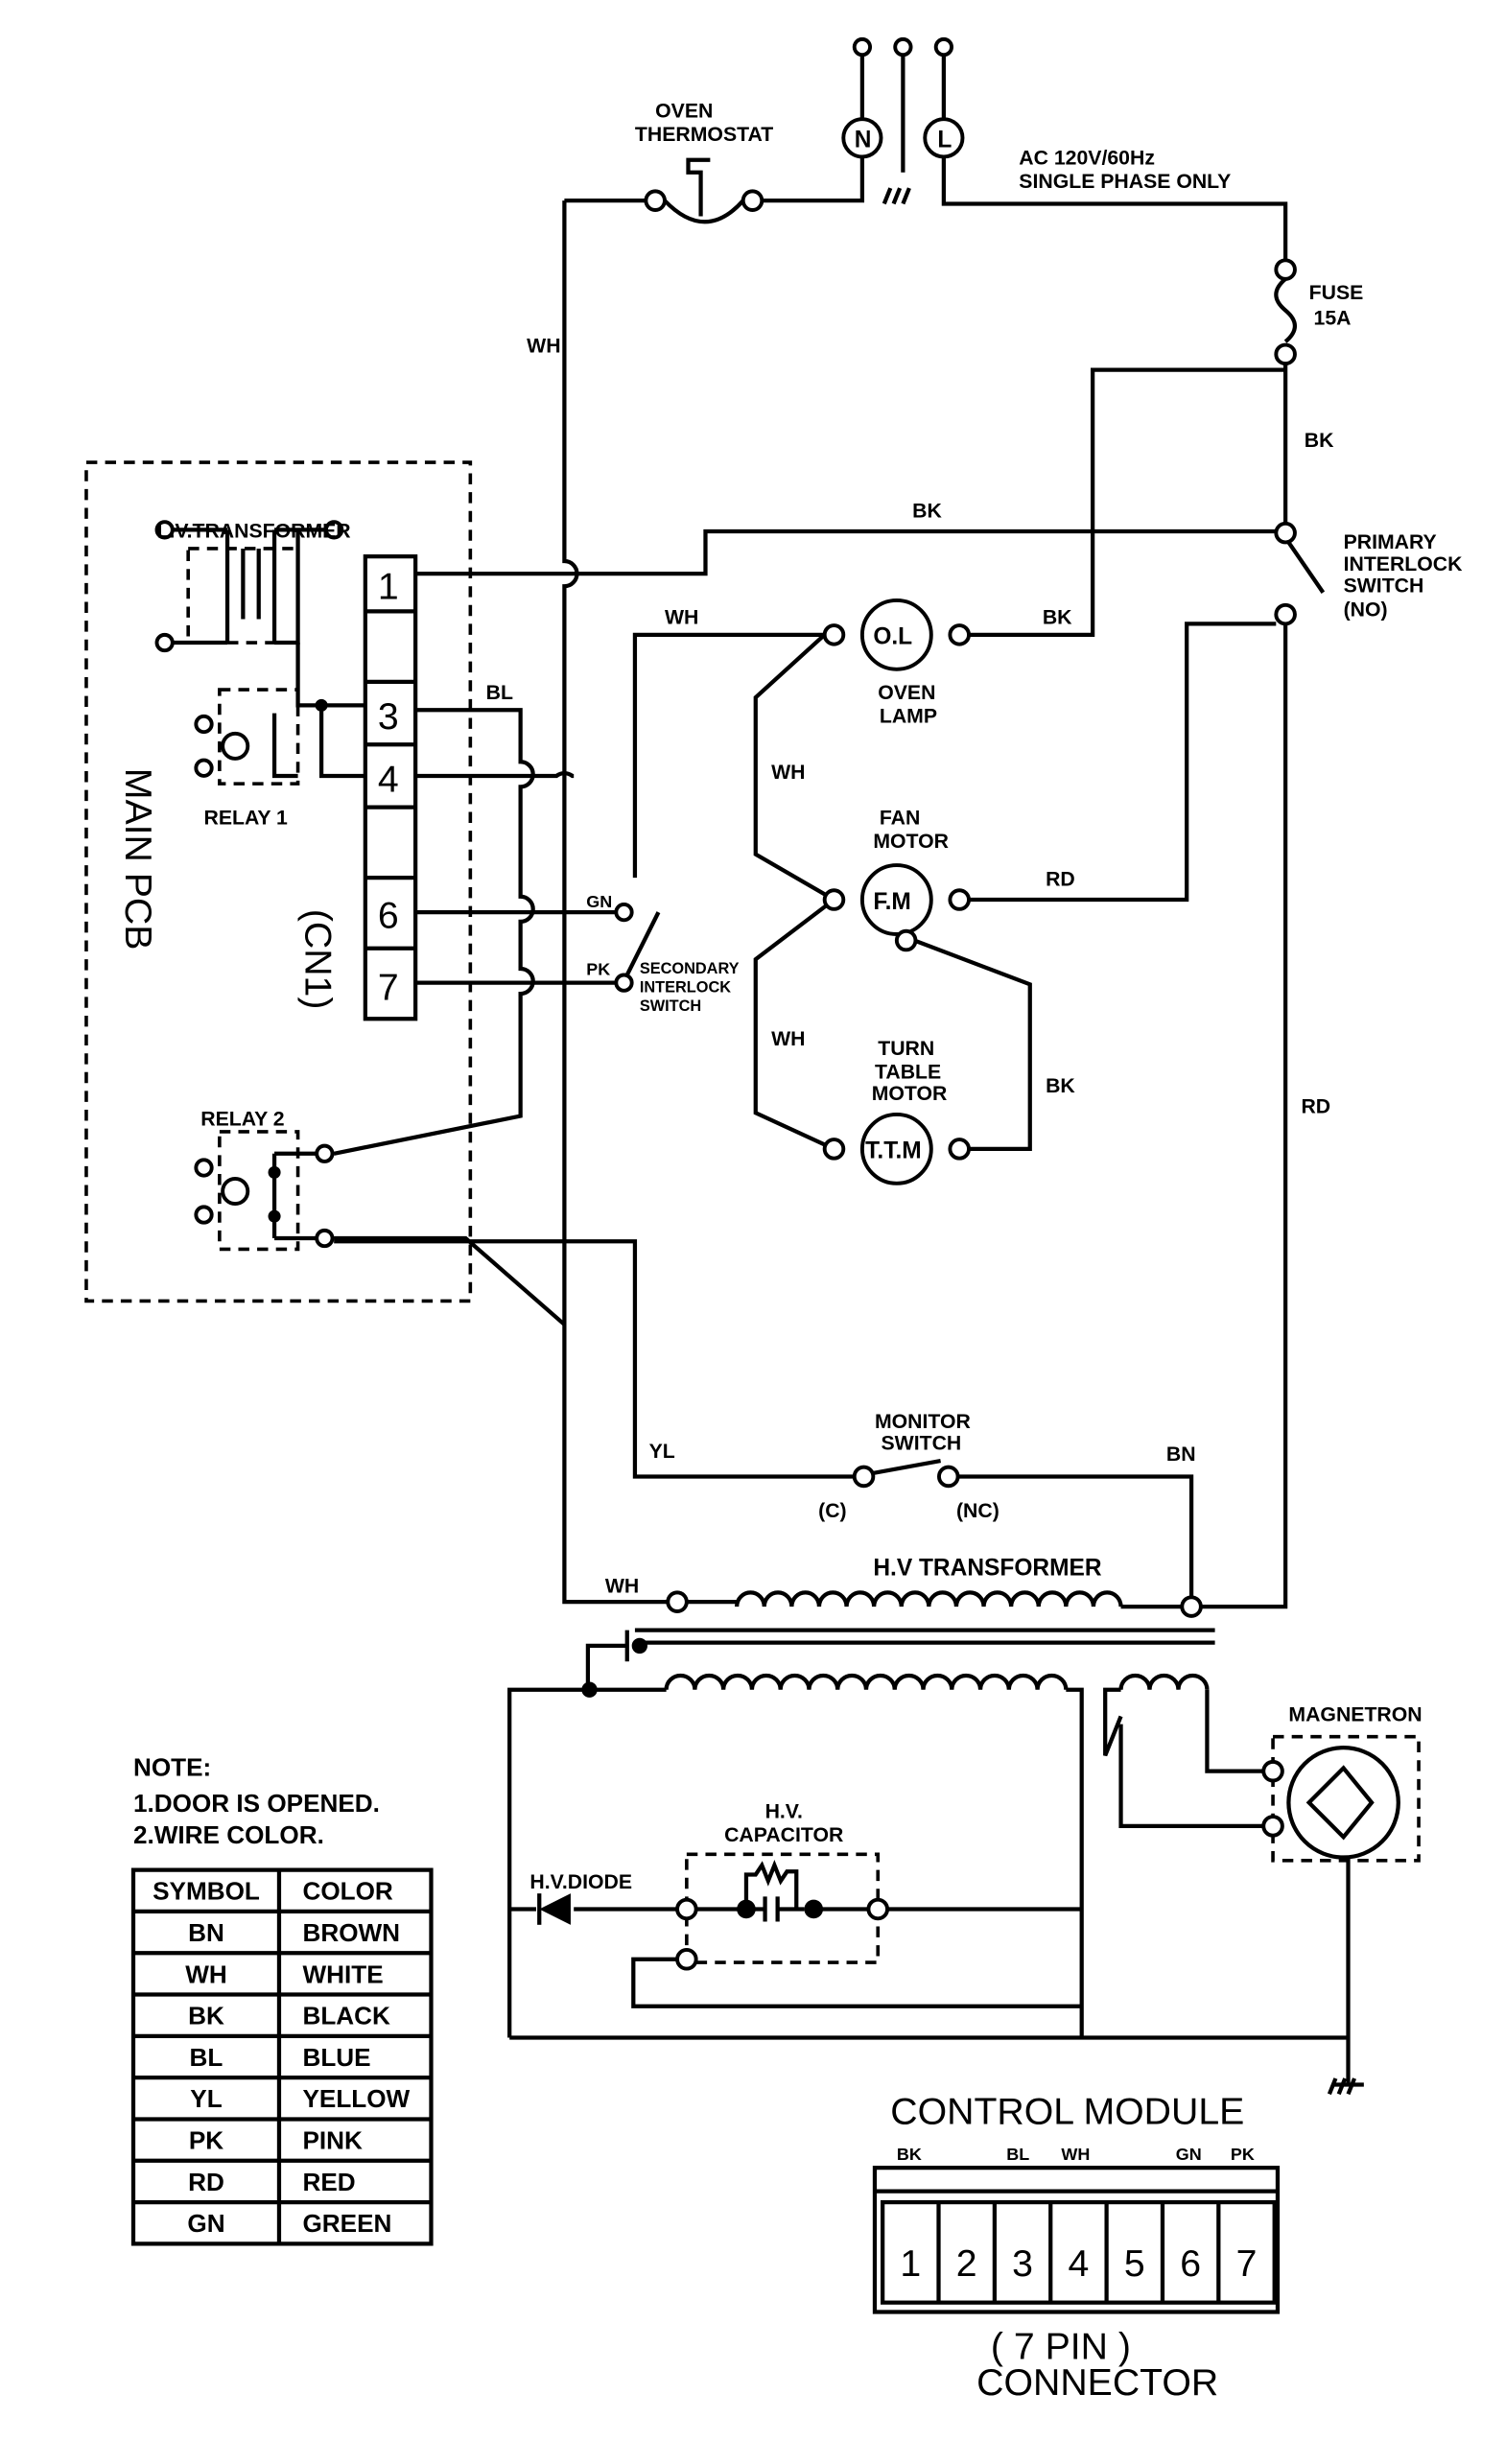 The width and height of the screenshot is (1505, 2464). Describe the element at coordinates (677, 958) in the screenshot. I see `secondary-interlock-switch: SECONDARY INTERLOCK SWITCH` at that location.